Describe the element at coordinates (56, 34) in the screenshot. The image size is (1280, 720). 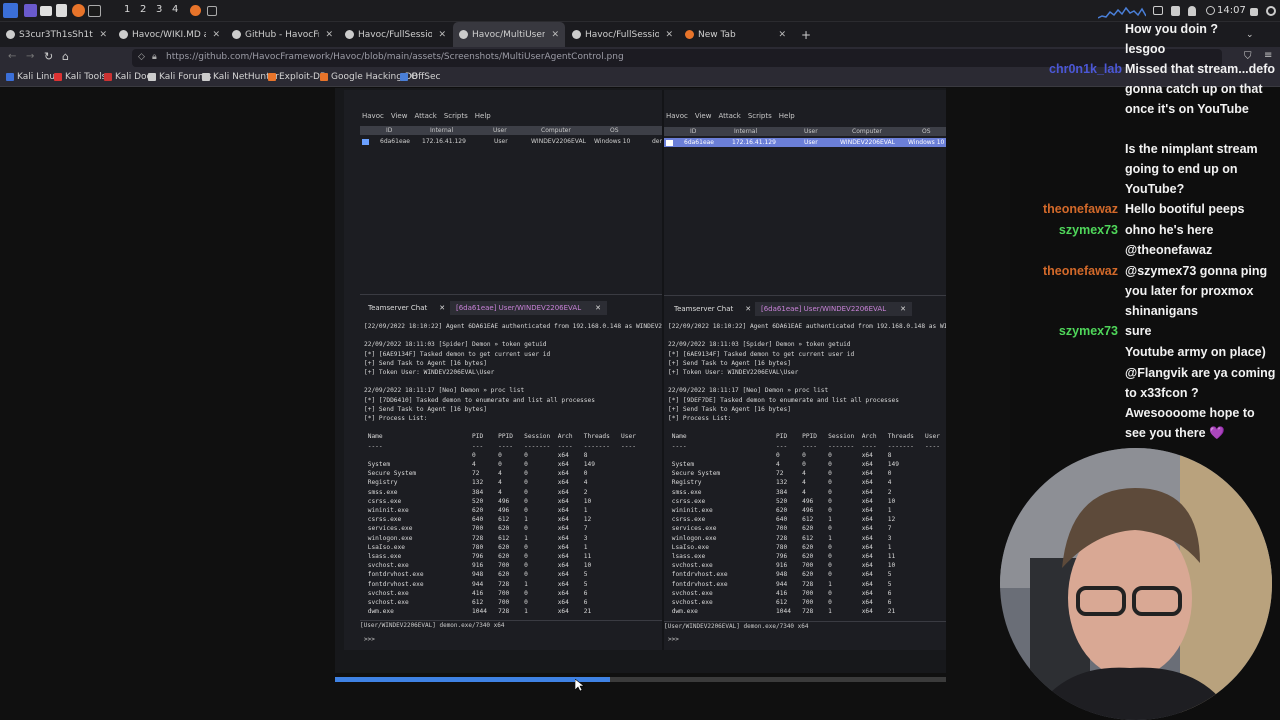
I see `tab-s3cur3th1ssh1t: S3cur3Th1sSh1t · GitHub✕` at that location.